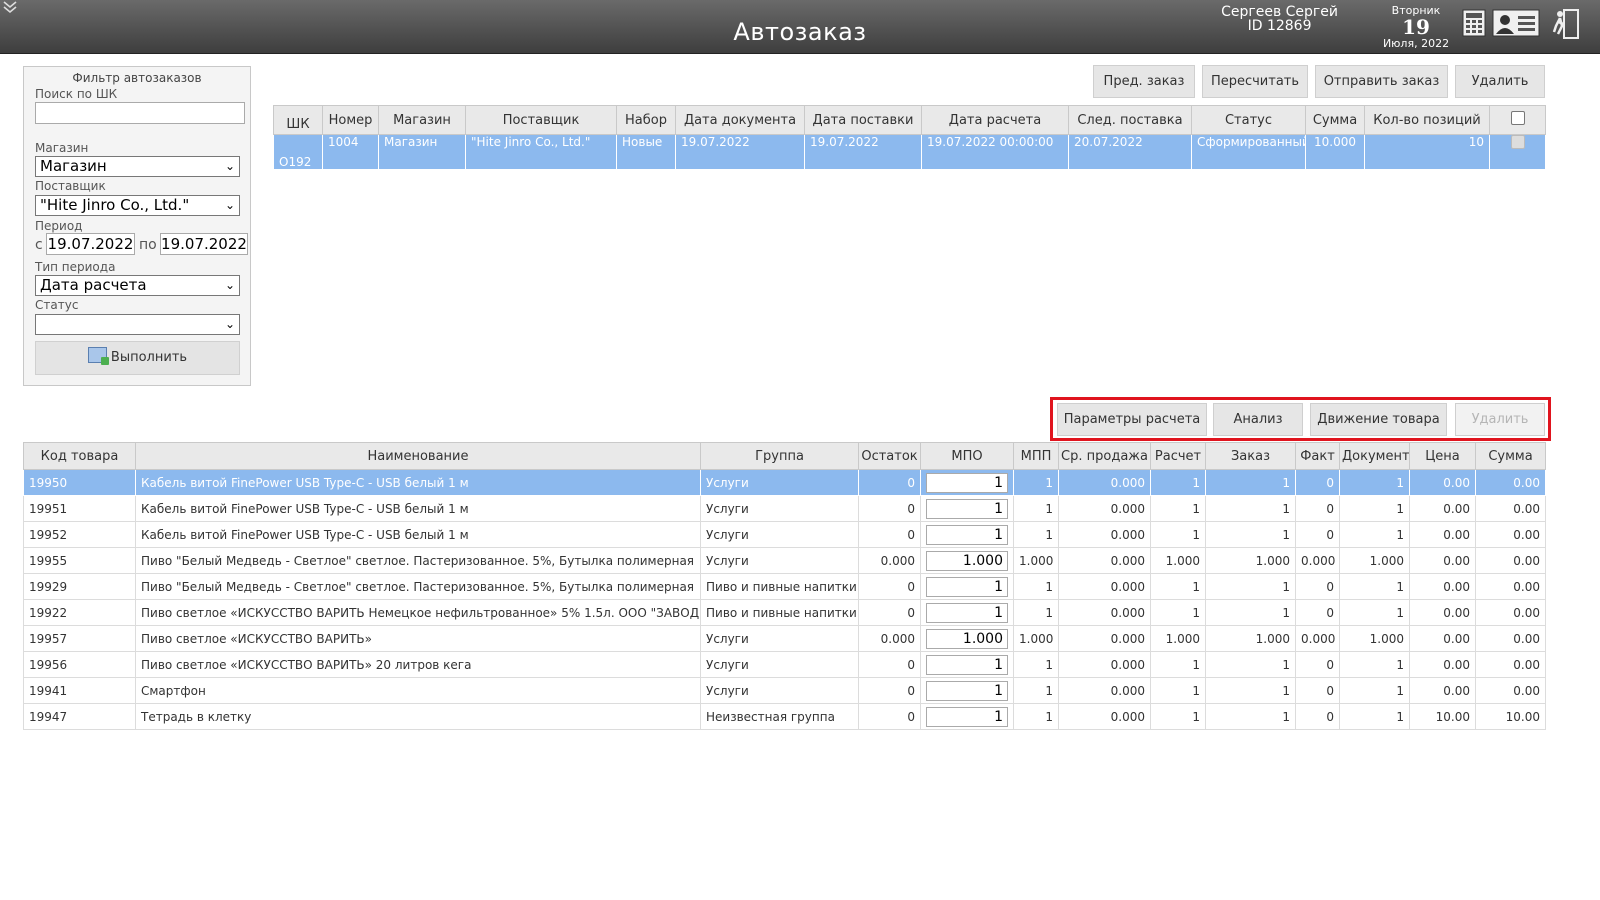 Image resolution: width=1600 pixels, height=900 pixels. What do you see at coordinates (1178, 456) in the screenshot?
I see `col-calc: Расчет` at bounding box center [1178, 456].